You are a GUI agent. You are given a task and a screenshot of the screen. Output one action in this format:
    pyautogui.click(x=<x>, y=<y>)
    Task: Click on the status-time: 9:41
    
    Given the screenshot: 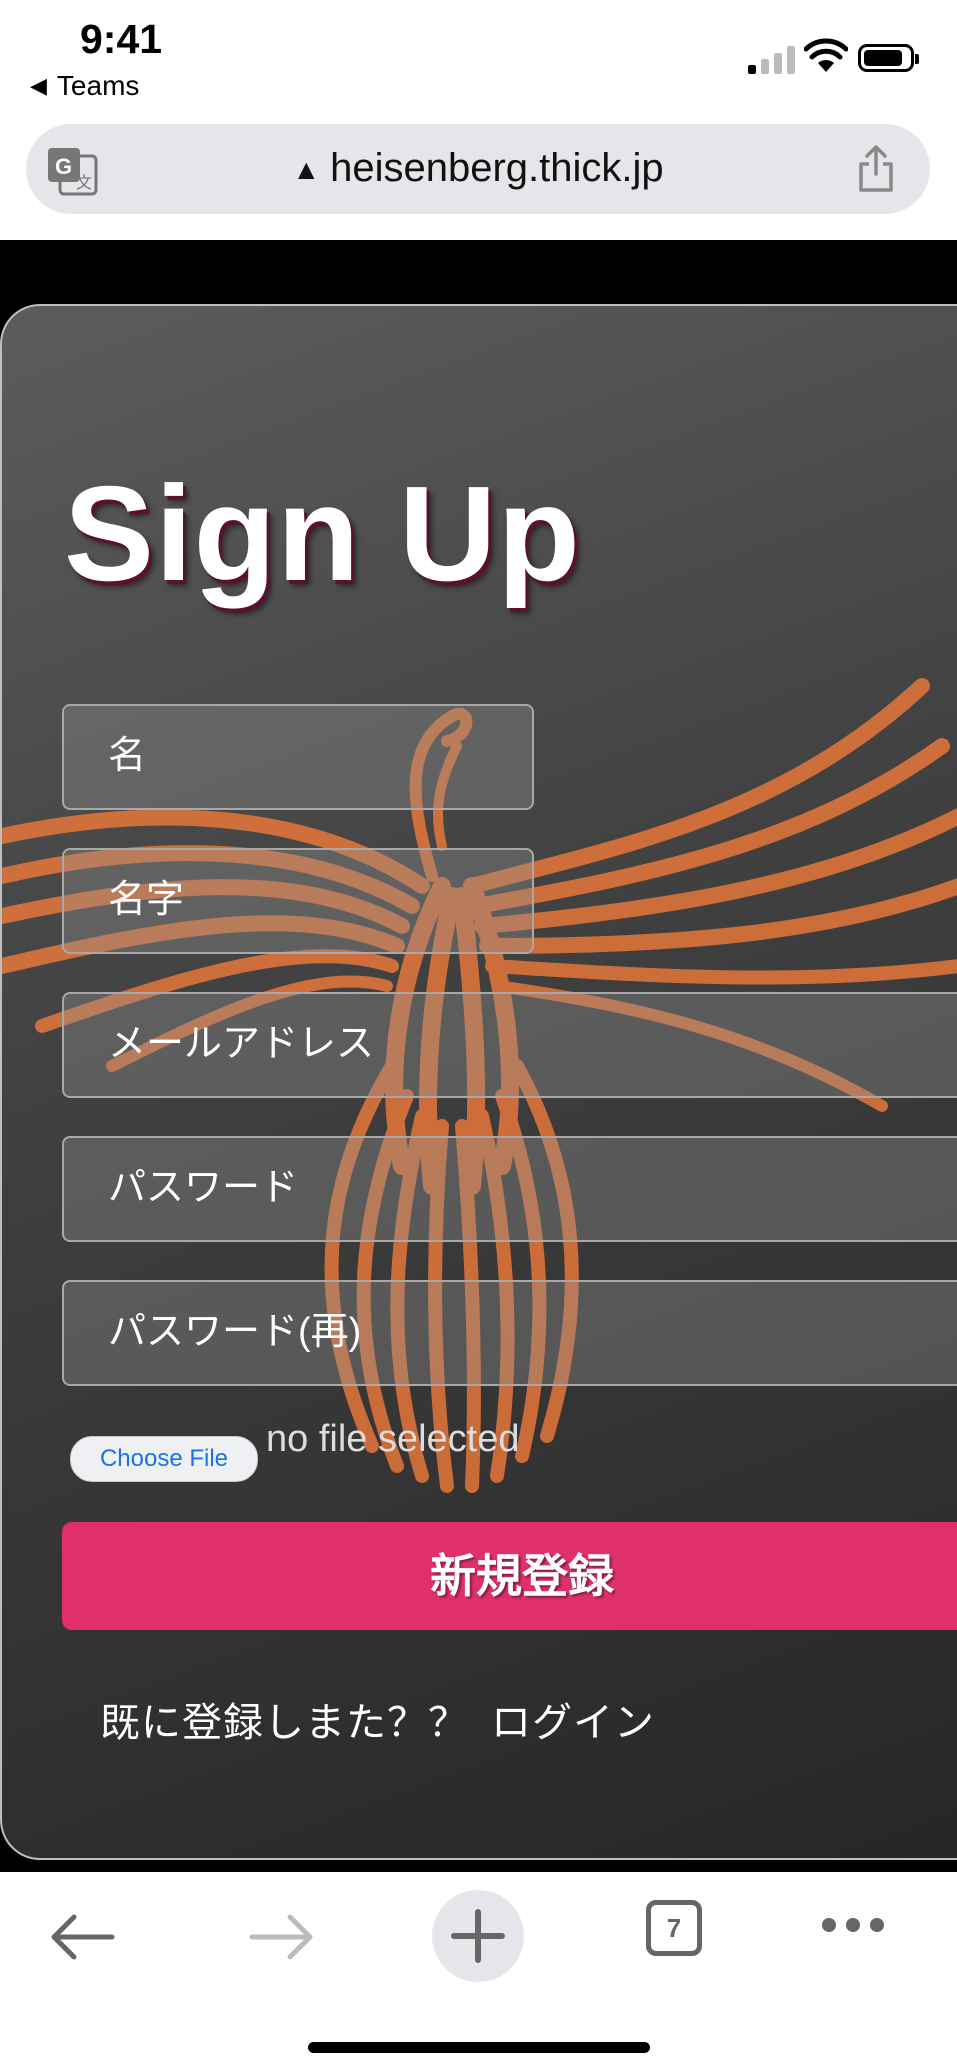 What is the action you would take?
    pyautogui.click(x=121, y=39)
    